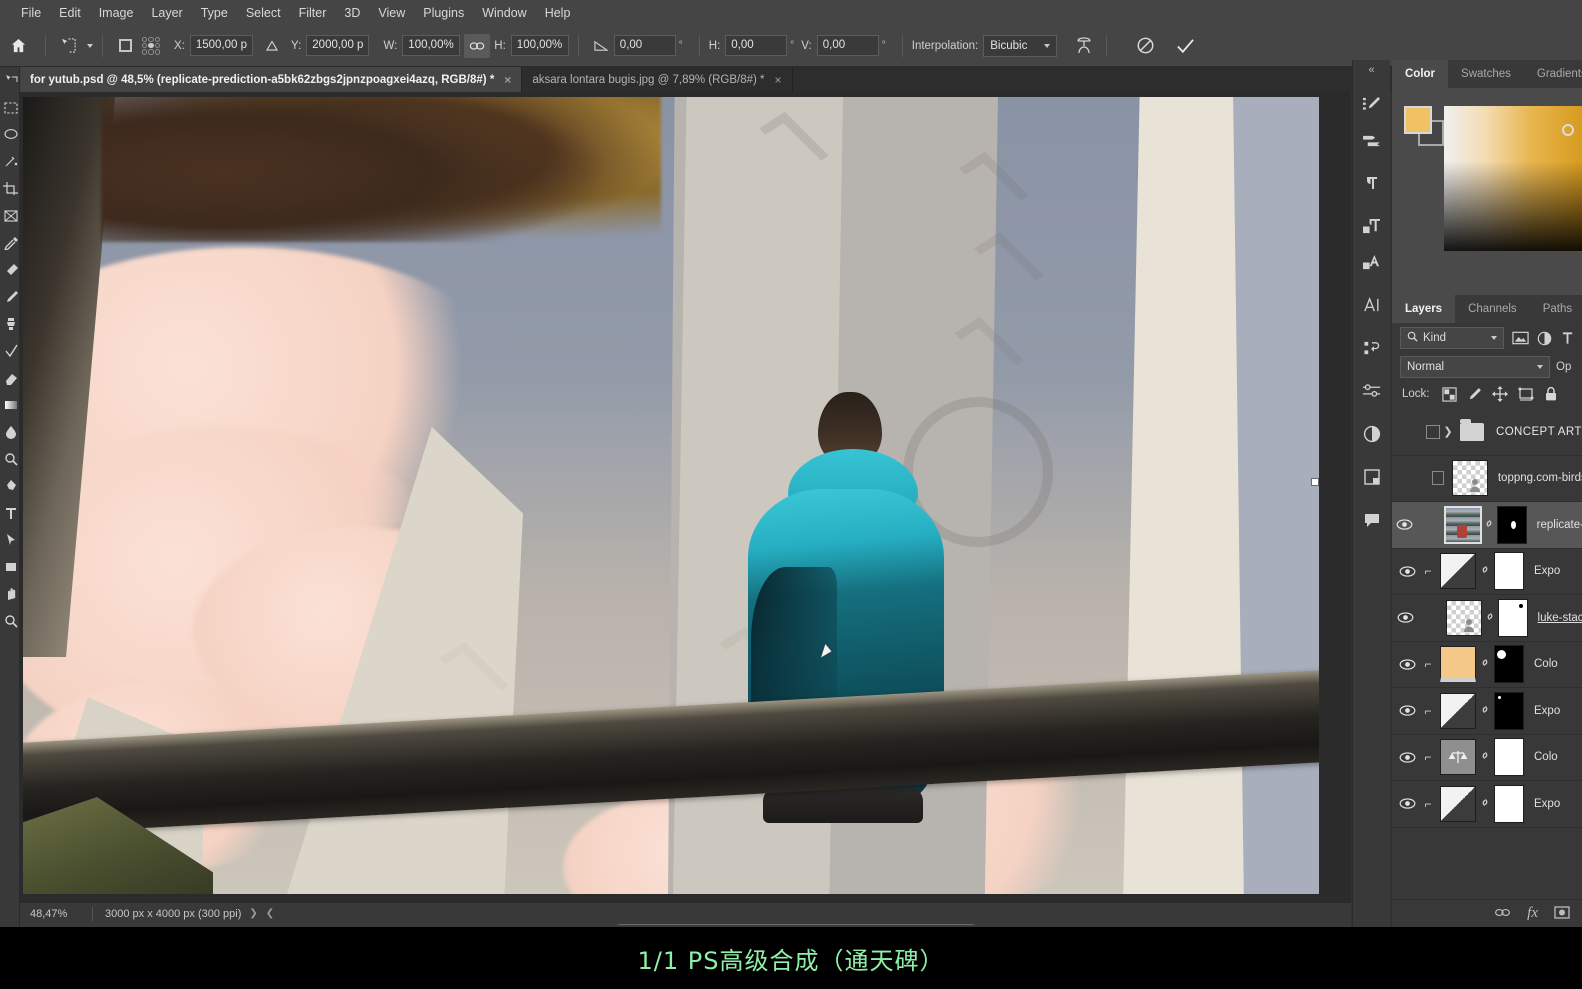 The image size is (1582, 989). Describe the element at coordinates (1567, 338) in the screenshot. I see `text-layer-filter-icon` at that location.